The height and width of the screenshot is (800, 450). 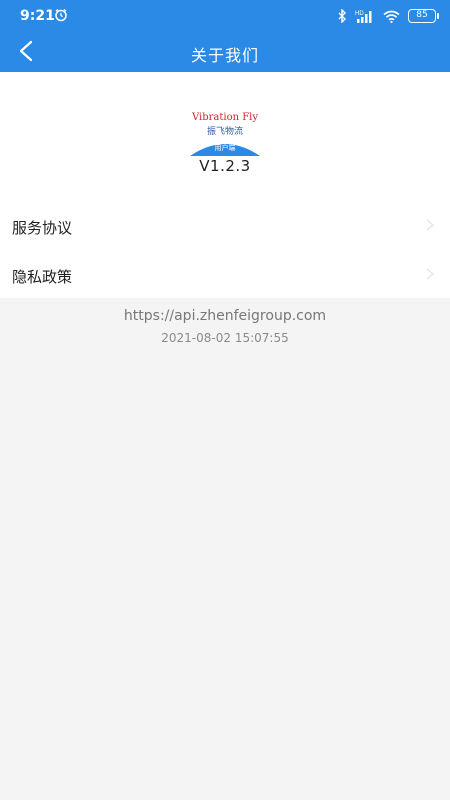 I want to click on logo-tag-text: 用户端, so click(x=225, y=148).